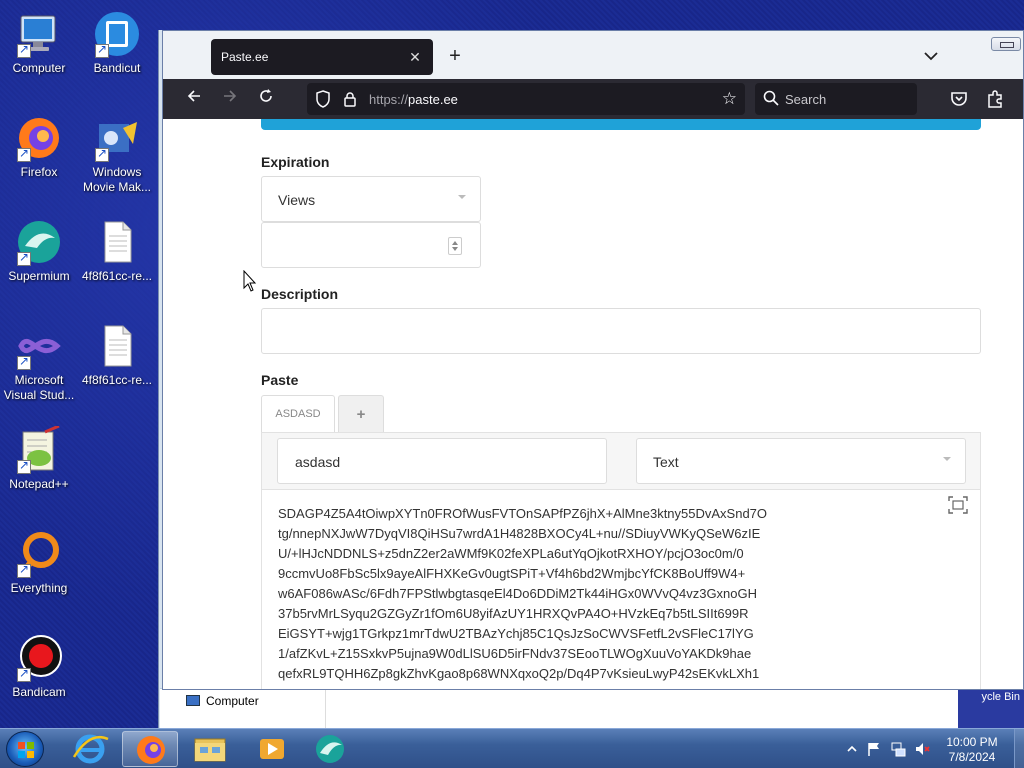 Image resolution: width=1024 pixels, height=768 pixels. I want to click on folder-icon, so click(210, 750).